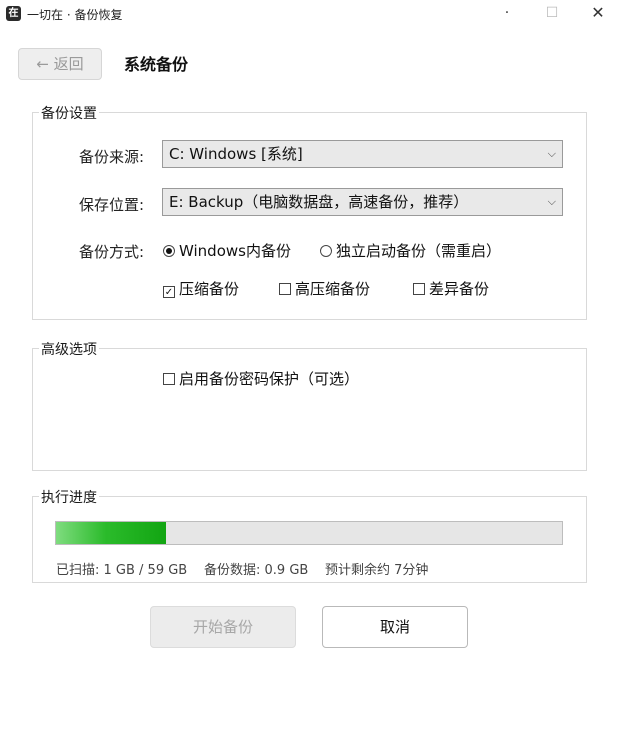  What do you see at coordinates (459, 289) in the screenshot?
I see `checkbox-differential-label: 差异备份` at bounding box center [459, 289].